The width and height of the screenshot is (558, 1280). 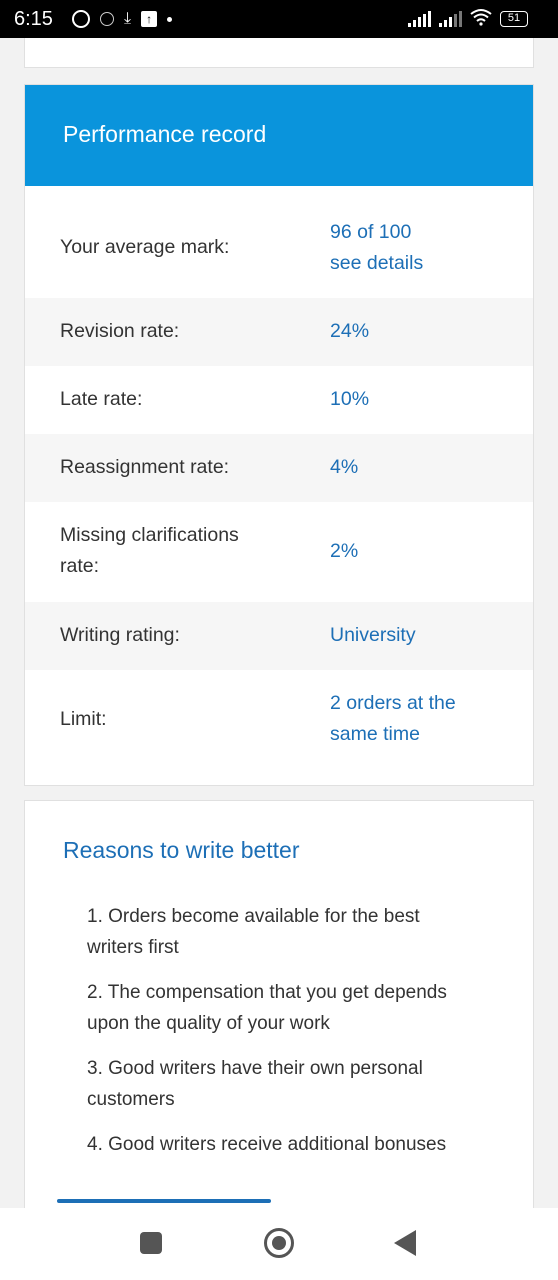 What do you see at coordinates (80, 566) in the screenshot?
I see `missing-clarifications-label-line2: rate:` at bounding box center [80, 566].